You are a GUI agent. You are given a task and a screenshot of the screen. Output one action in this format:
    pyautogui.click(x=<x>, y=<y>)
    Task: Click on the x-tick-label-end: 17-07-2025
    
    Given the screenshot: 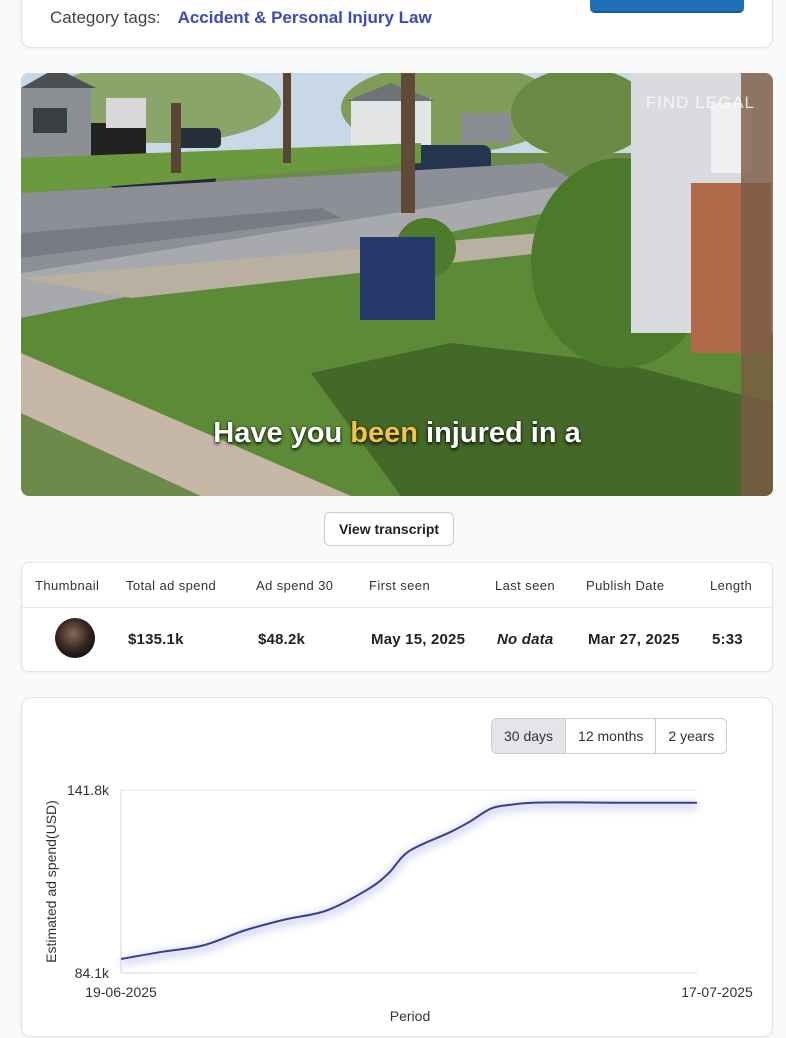 What is the action you would take?
    pyautogui.click(x=717, y=992)
    